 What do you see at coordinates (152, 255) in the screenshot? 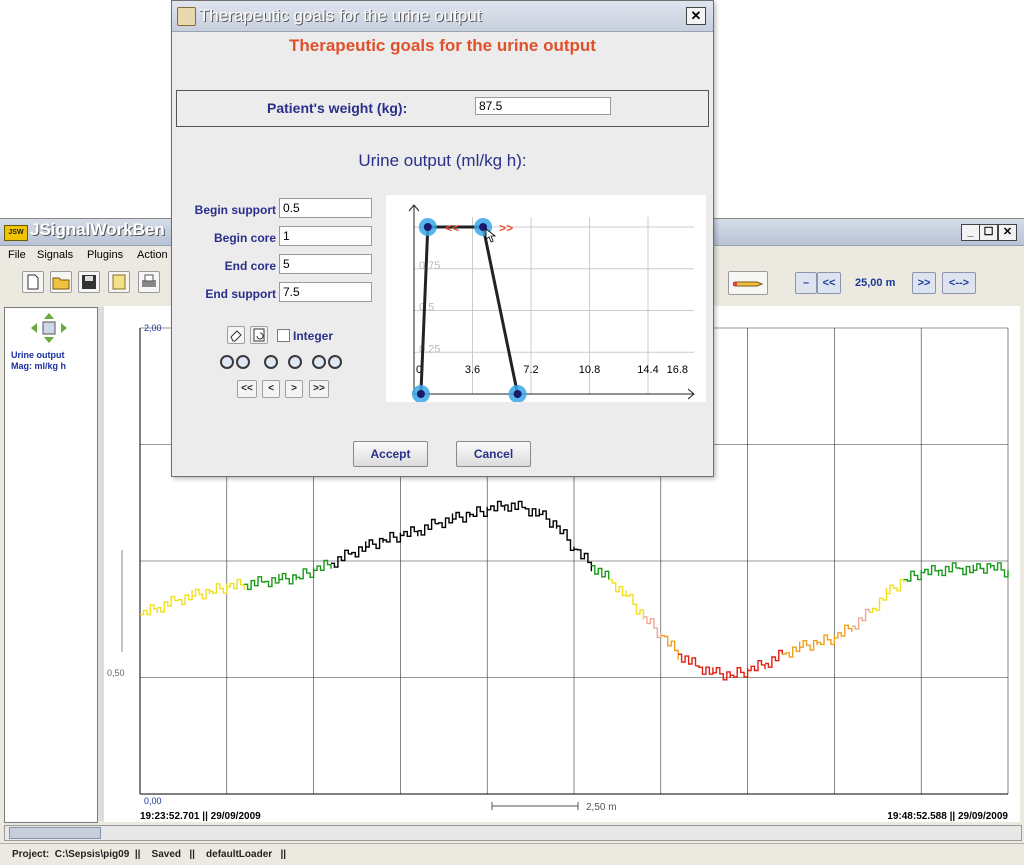
I see `menu-action: Action` at bounding box center [152, 255].